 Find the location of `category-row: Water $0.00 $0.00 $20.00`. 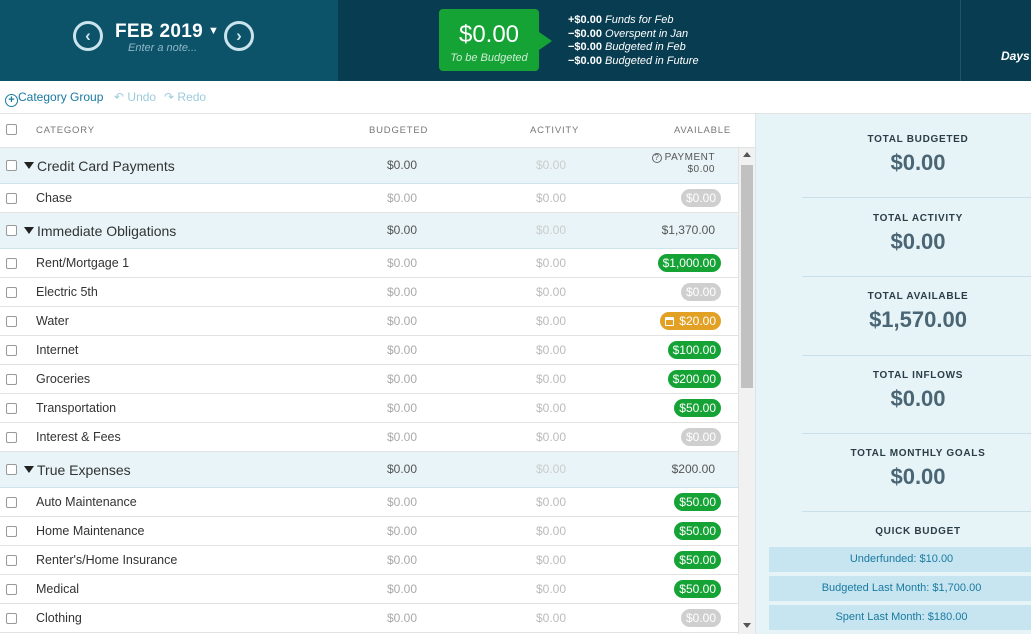

category-row: Water $0.00 $0.00 $20.00 is located at coordinates (369, 321).